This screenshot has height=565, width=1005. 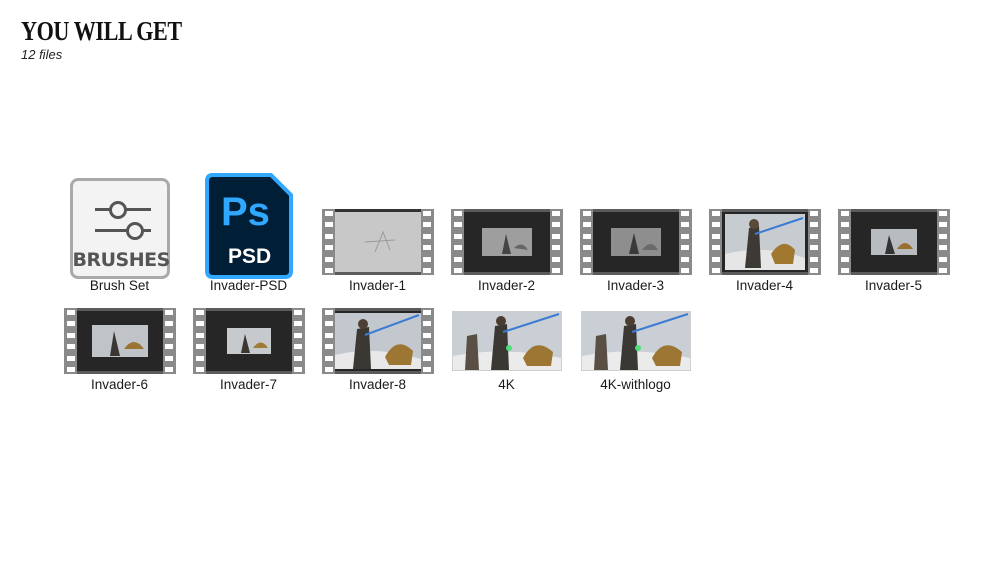 I want to click on file-invader-7: Invader-7, so click(x=248, y=346).